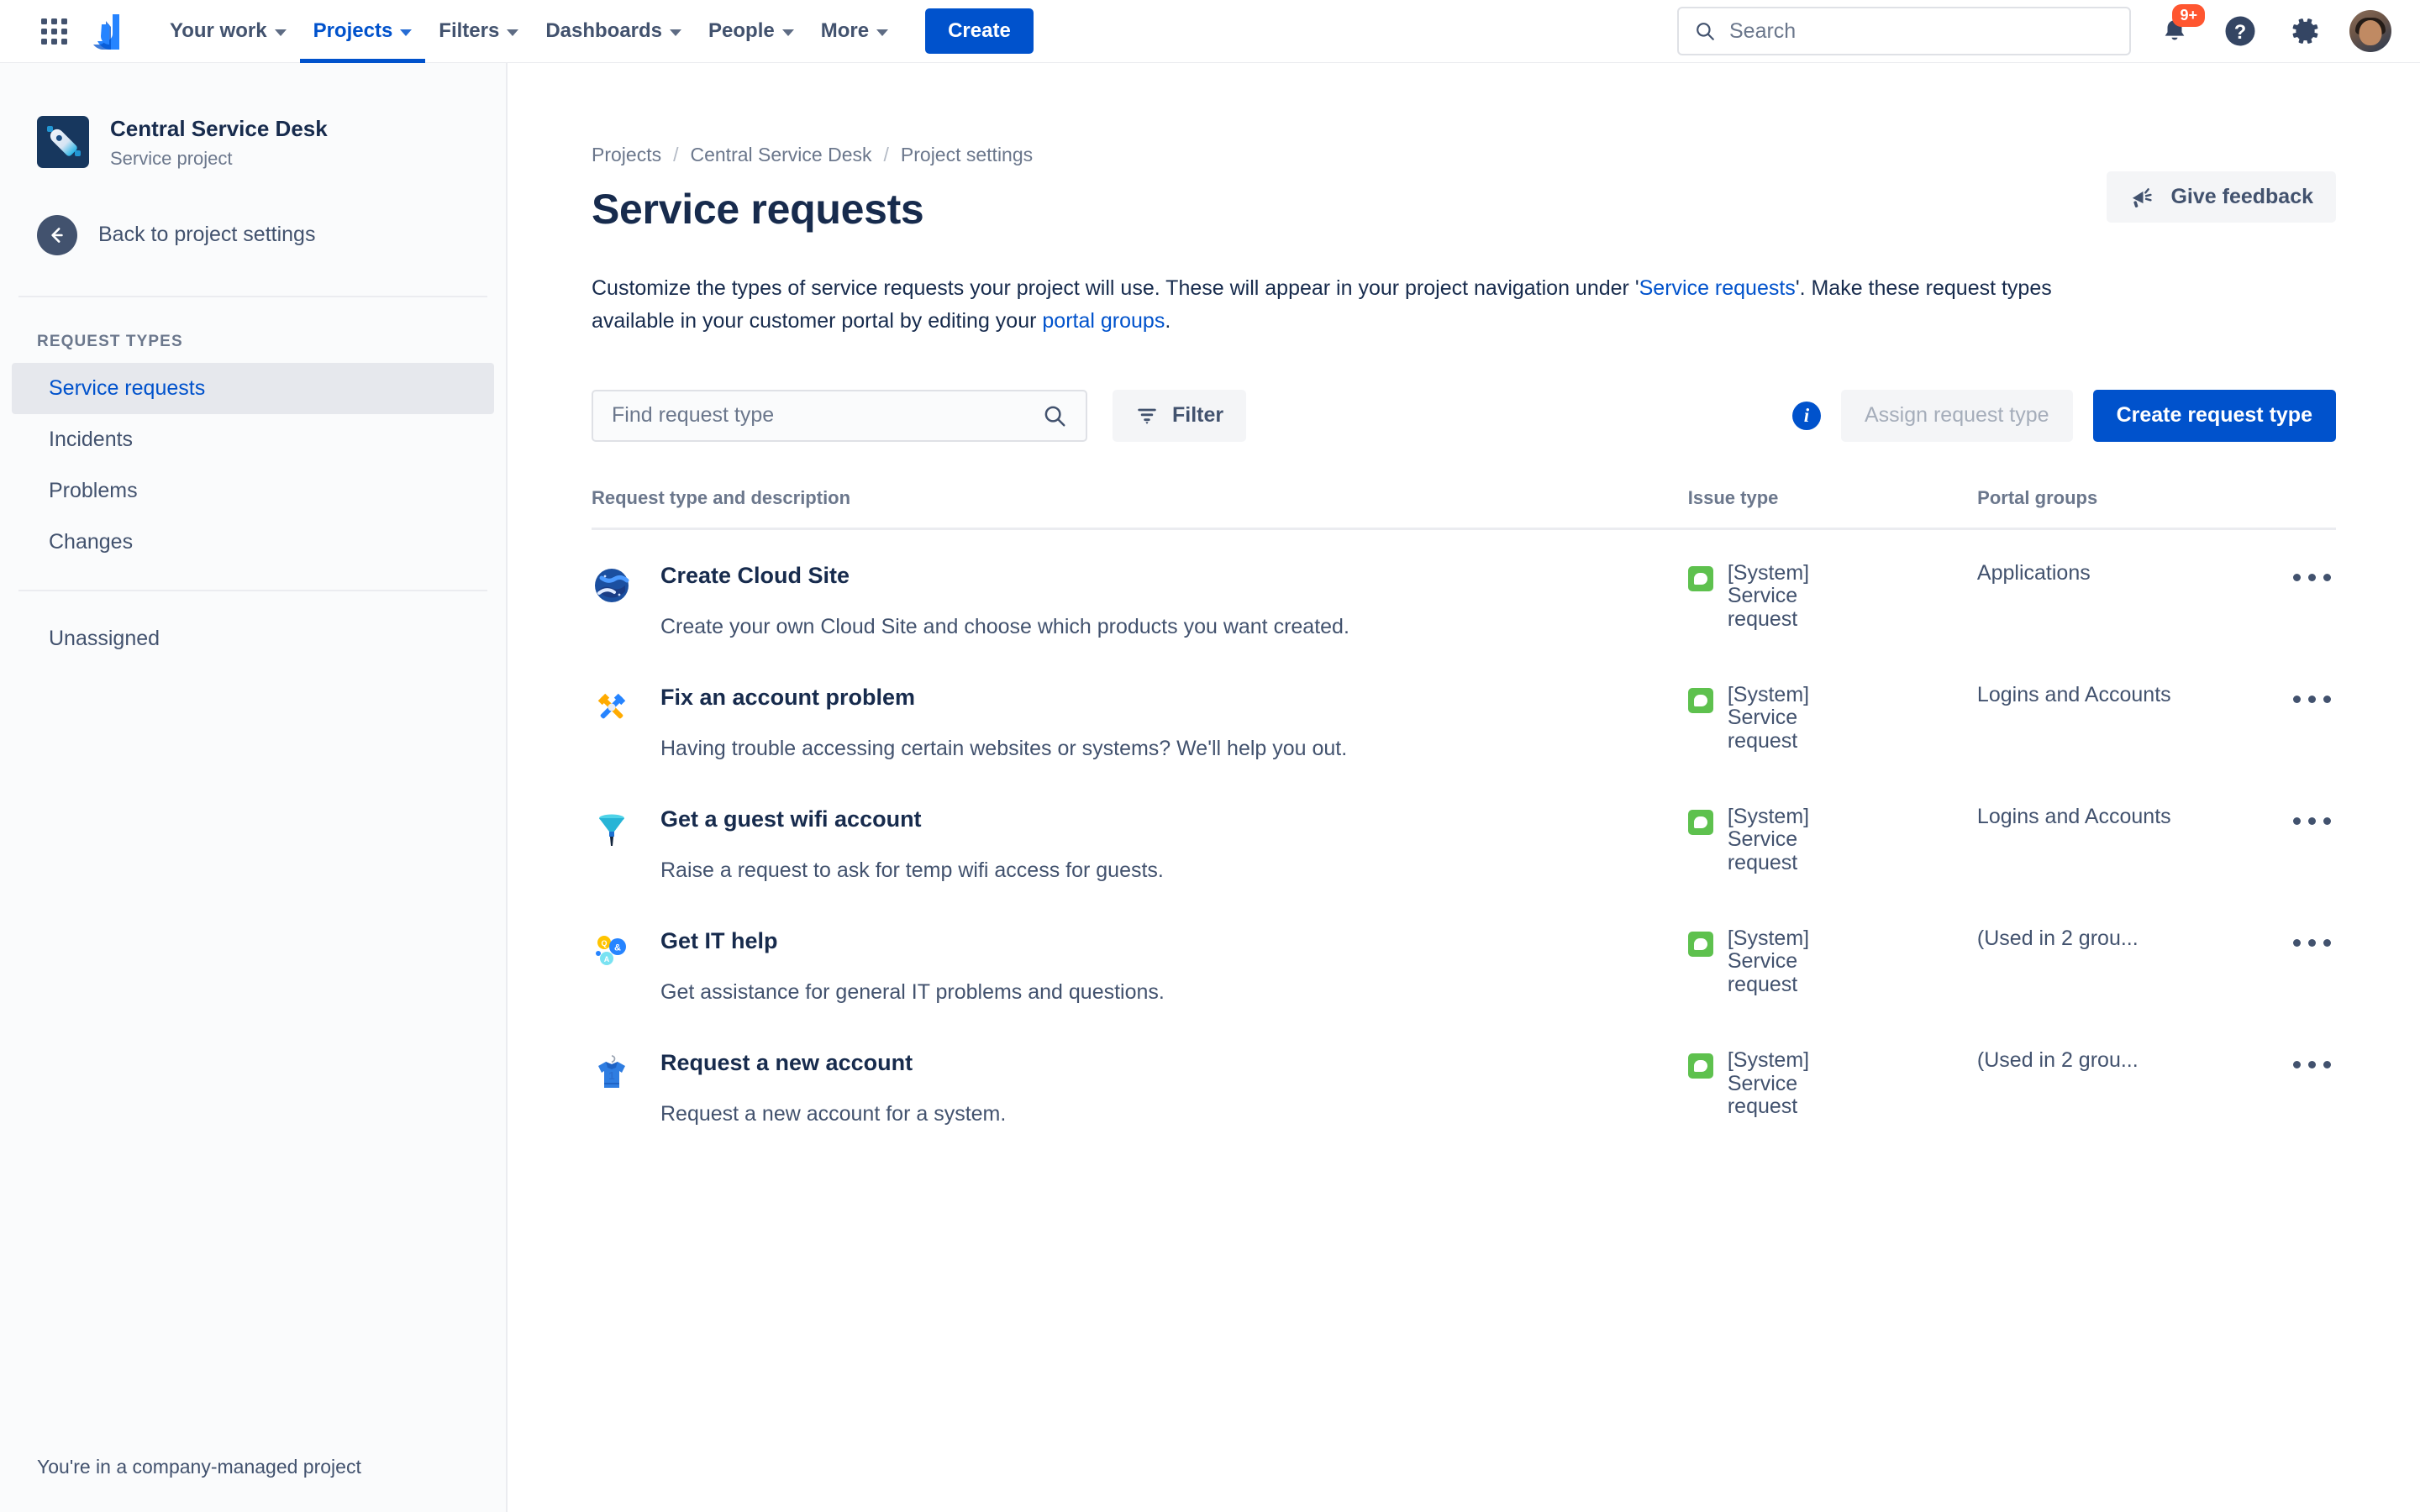 Image resolution: width=2420 pixels, height=1512 pixels. Describe the element at coordinates (2221, 197) in the screenshot. I see `give-feedback-button: Give feedback` at that location.